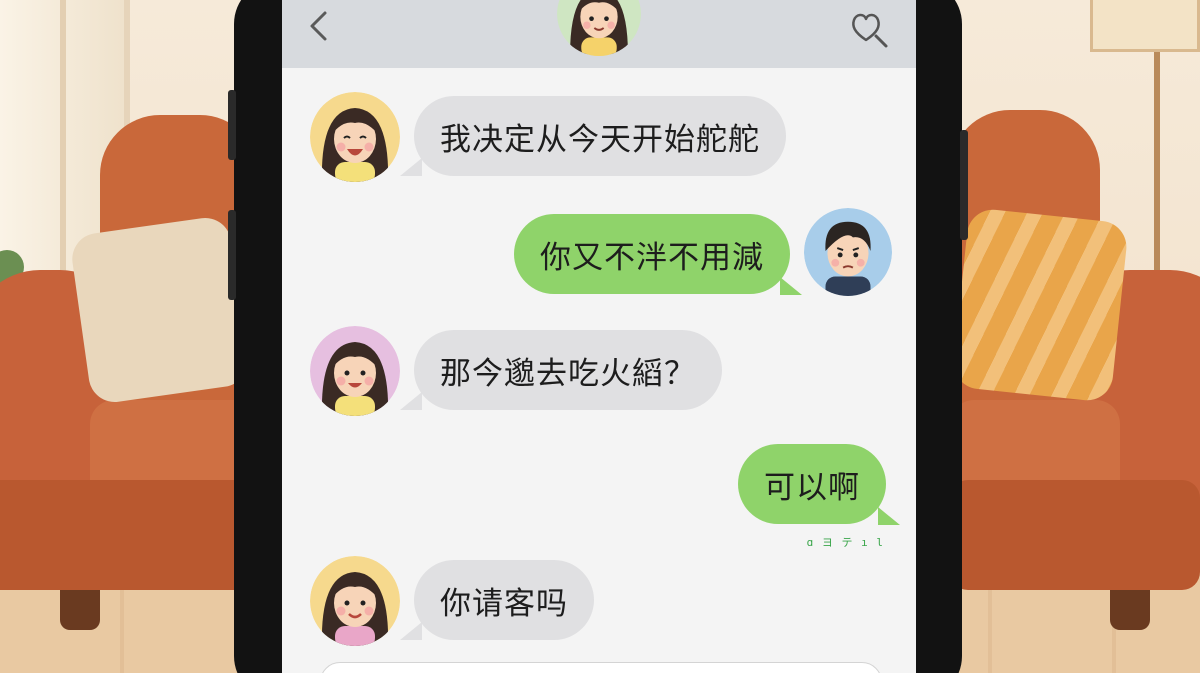  I want to click on favorite-search-button, so click(870, 30).